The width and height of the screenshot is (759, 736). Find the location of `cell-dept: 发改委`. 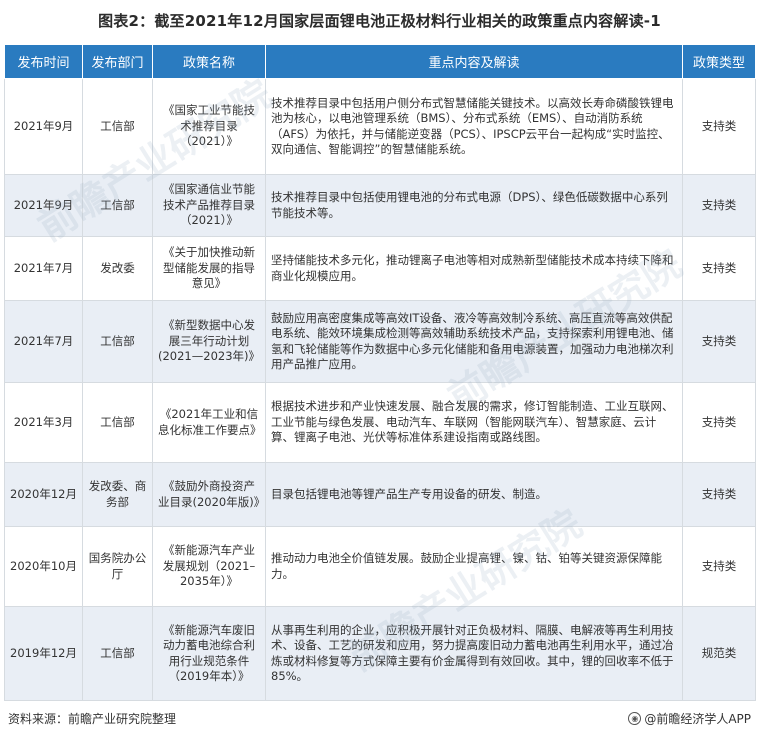

cell-dept: 发改委 is located at coordinates (117, 268).